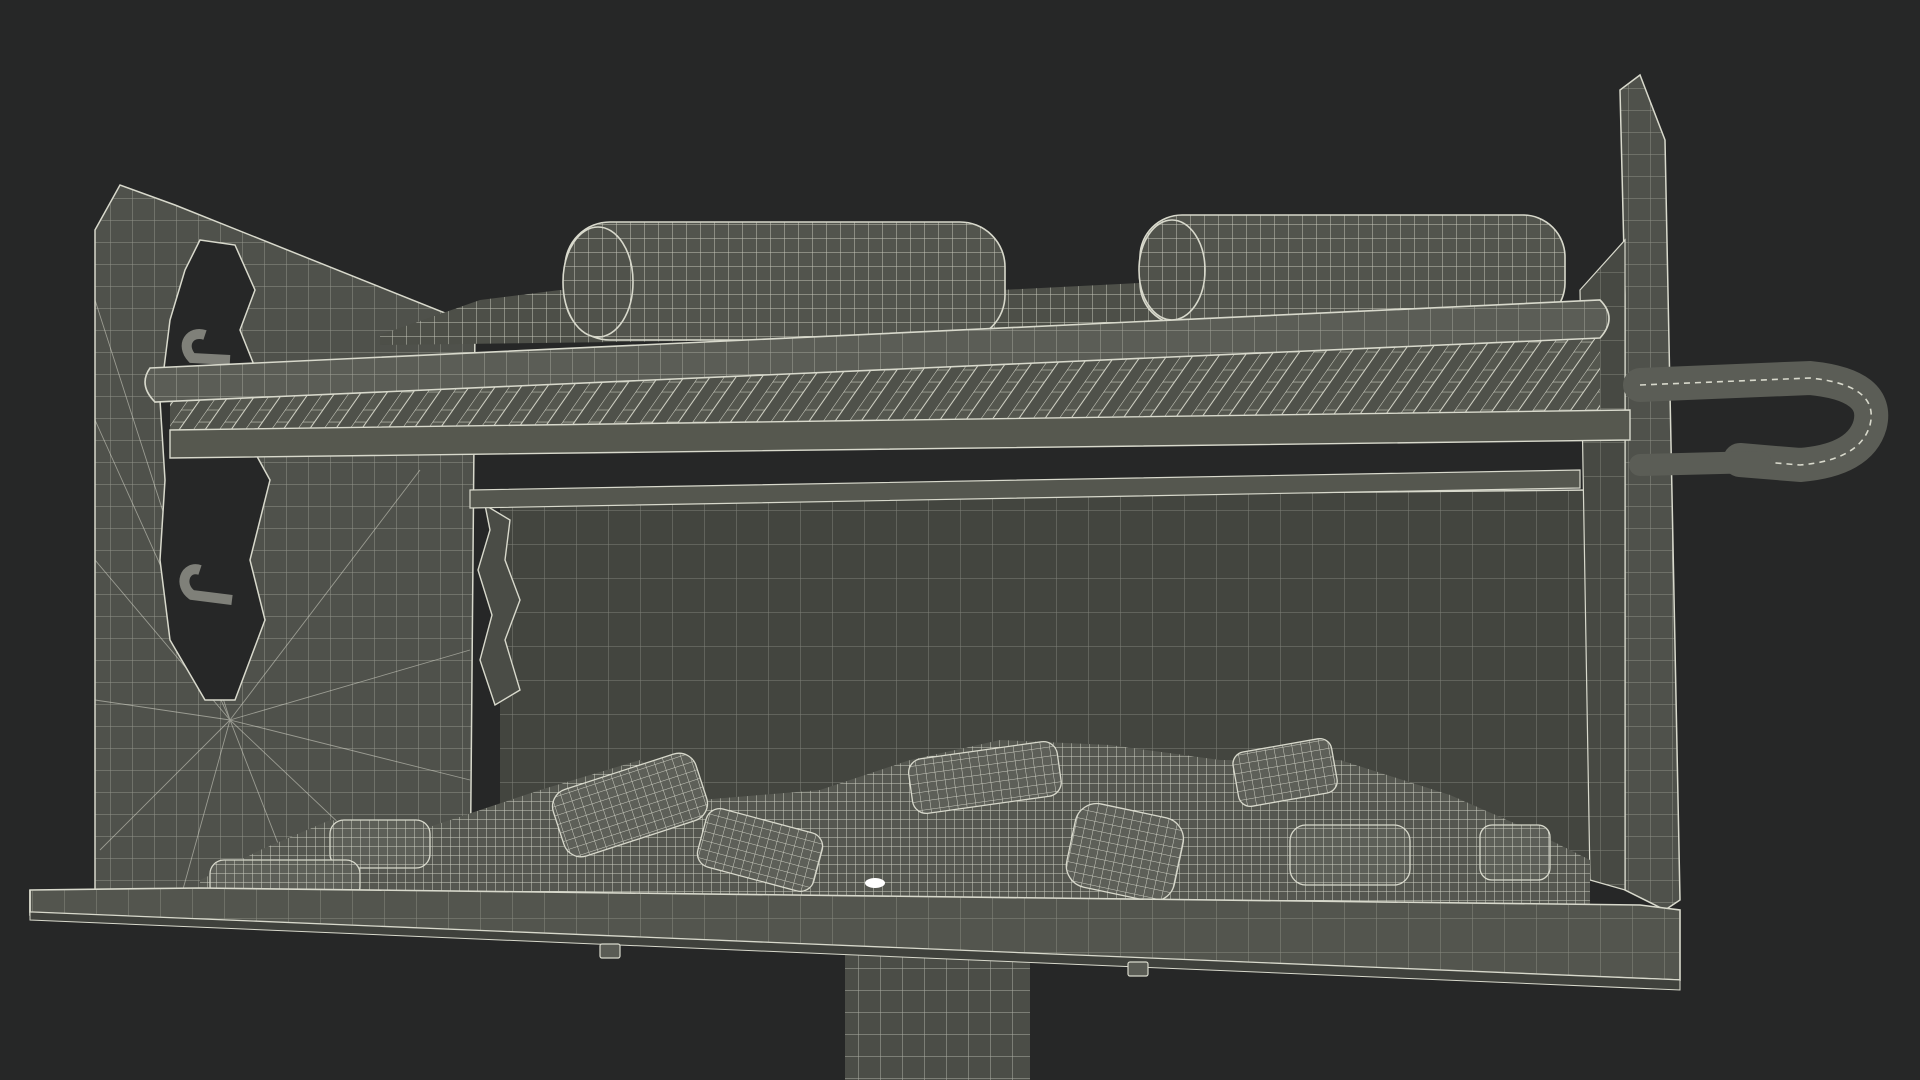 The height and width of the screenshot is (1080, 1920). I want to click on right-side-panel, so click(1630, 492).